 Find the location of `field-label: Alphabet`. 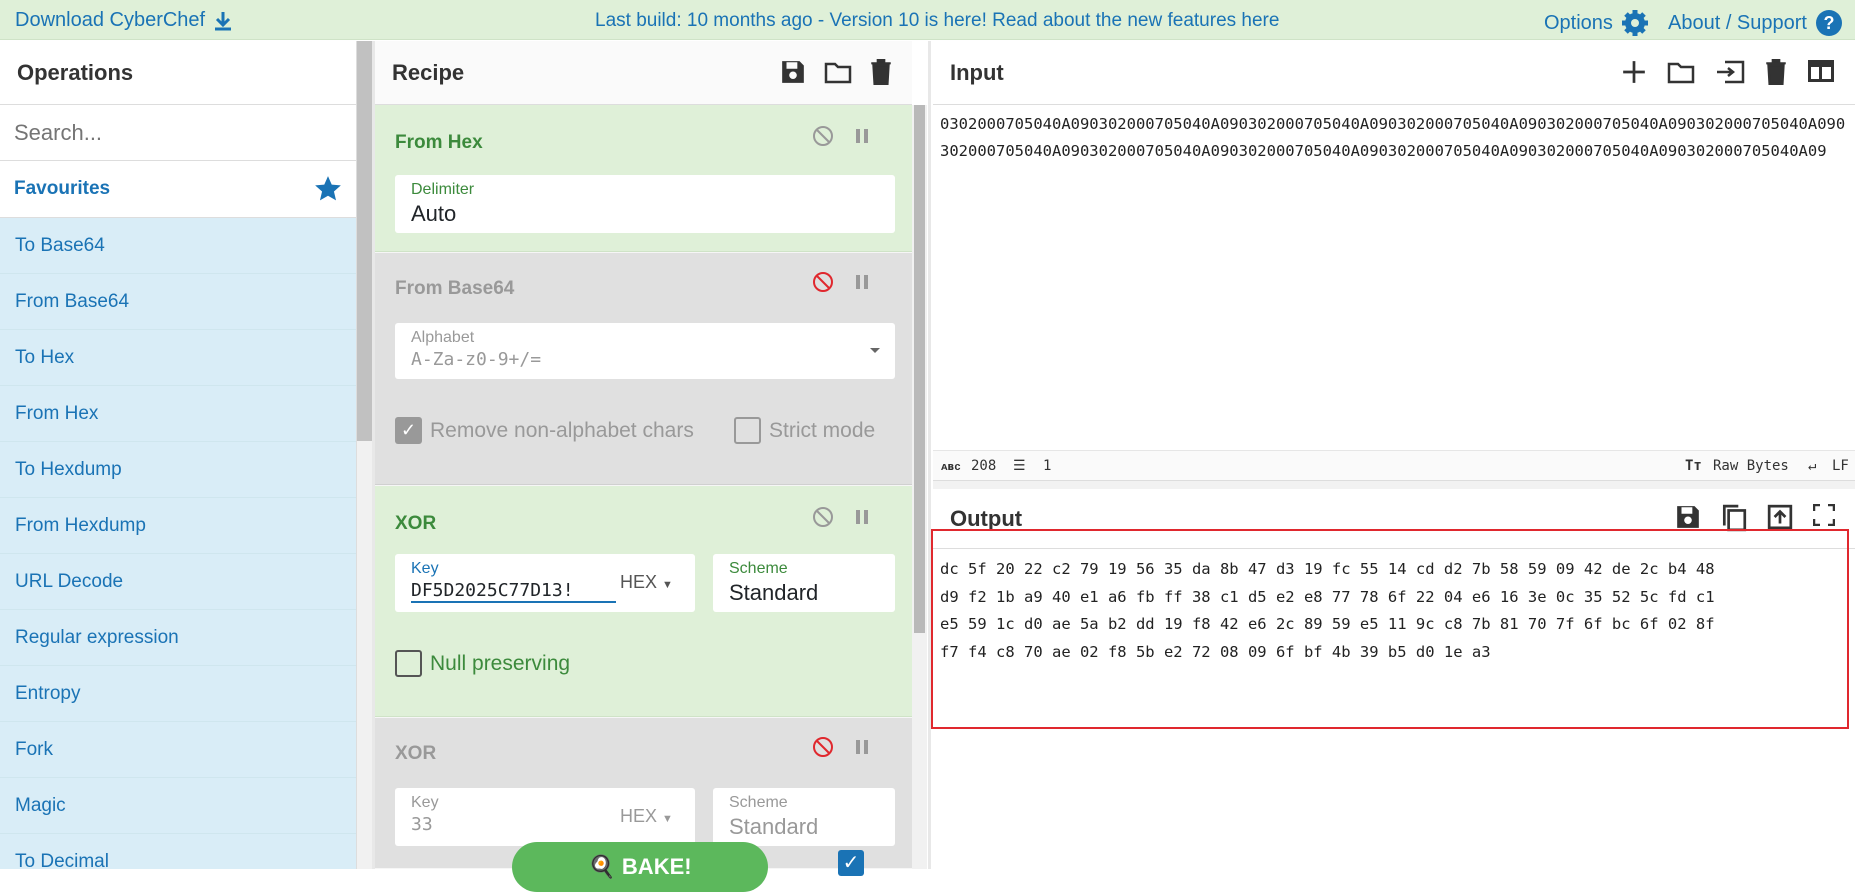

field-label: Alphabet is located at coordinates (645, 338).